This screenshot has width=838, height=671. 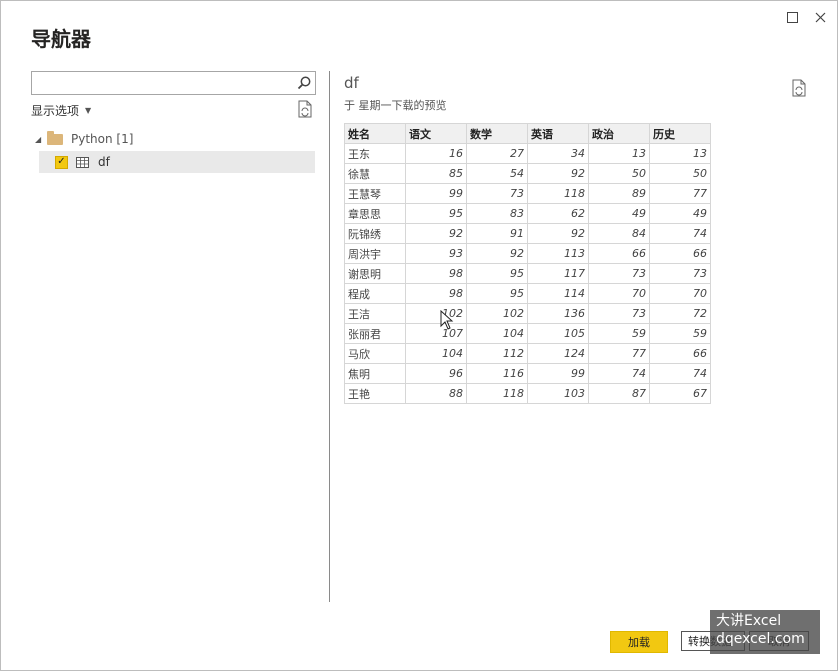 I want to click on score-cell: 136, so click(x=558, y=313).